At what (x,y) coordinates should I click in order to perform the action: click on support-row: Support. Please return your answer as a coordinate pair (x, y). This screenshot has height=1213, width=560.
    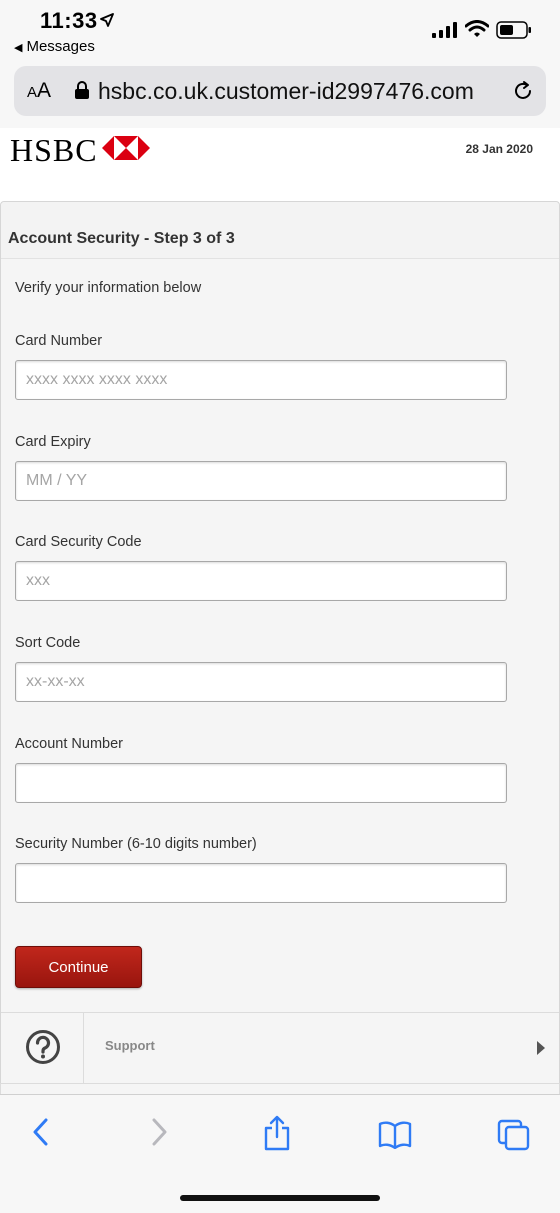
    Looking at the image, I should click on (280, 1047).